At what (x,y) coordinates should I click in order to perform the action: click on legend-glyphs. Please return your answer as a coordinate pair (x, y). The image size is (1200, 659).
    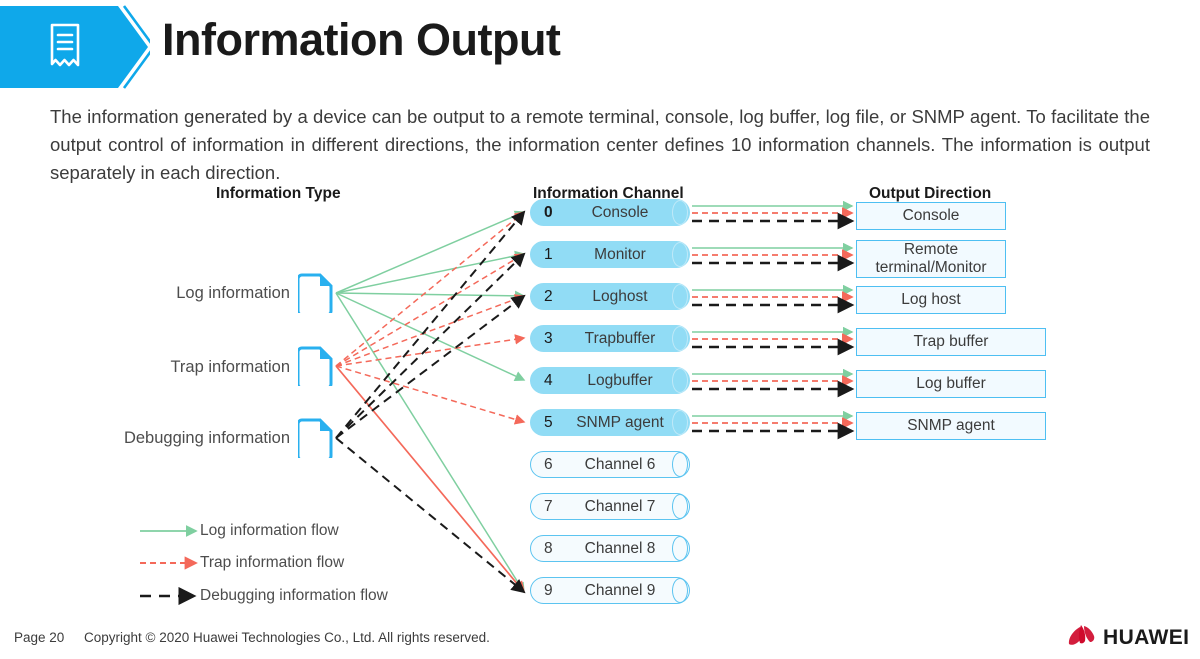
    Looking at the image, I should click on (169, 565).